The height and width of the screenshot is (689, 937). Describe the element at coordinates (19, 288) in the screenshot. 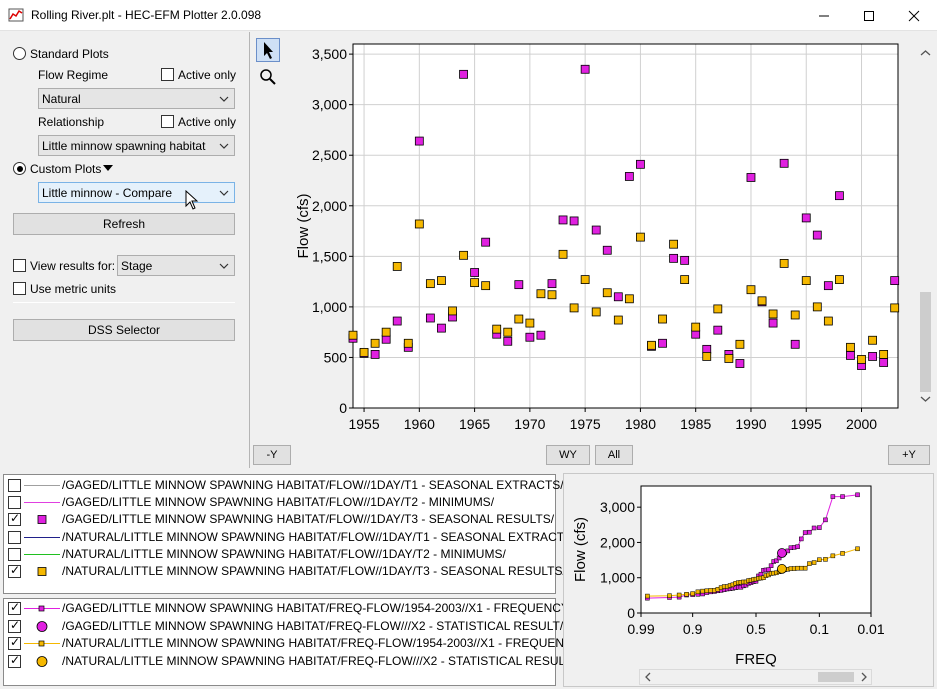

I see `metric-units-checkbox` at that location.